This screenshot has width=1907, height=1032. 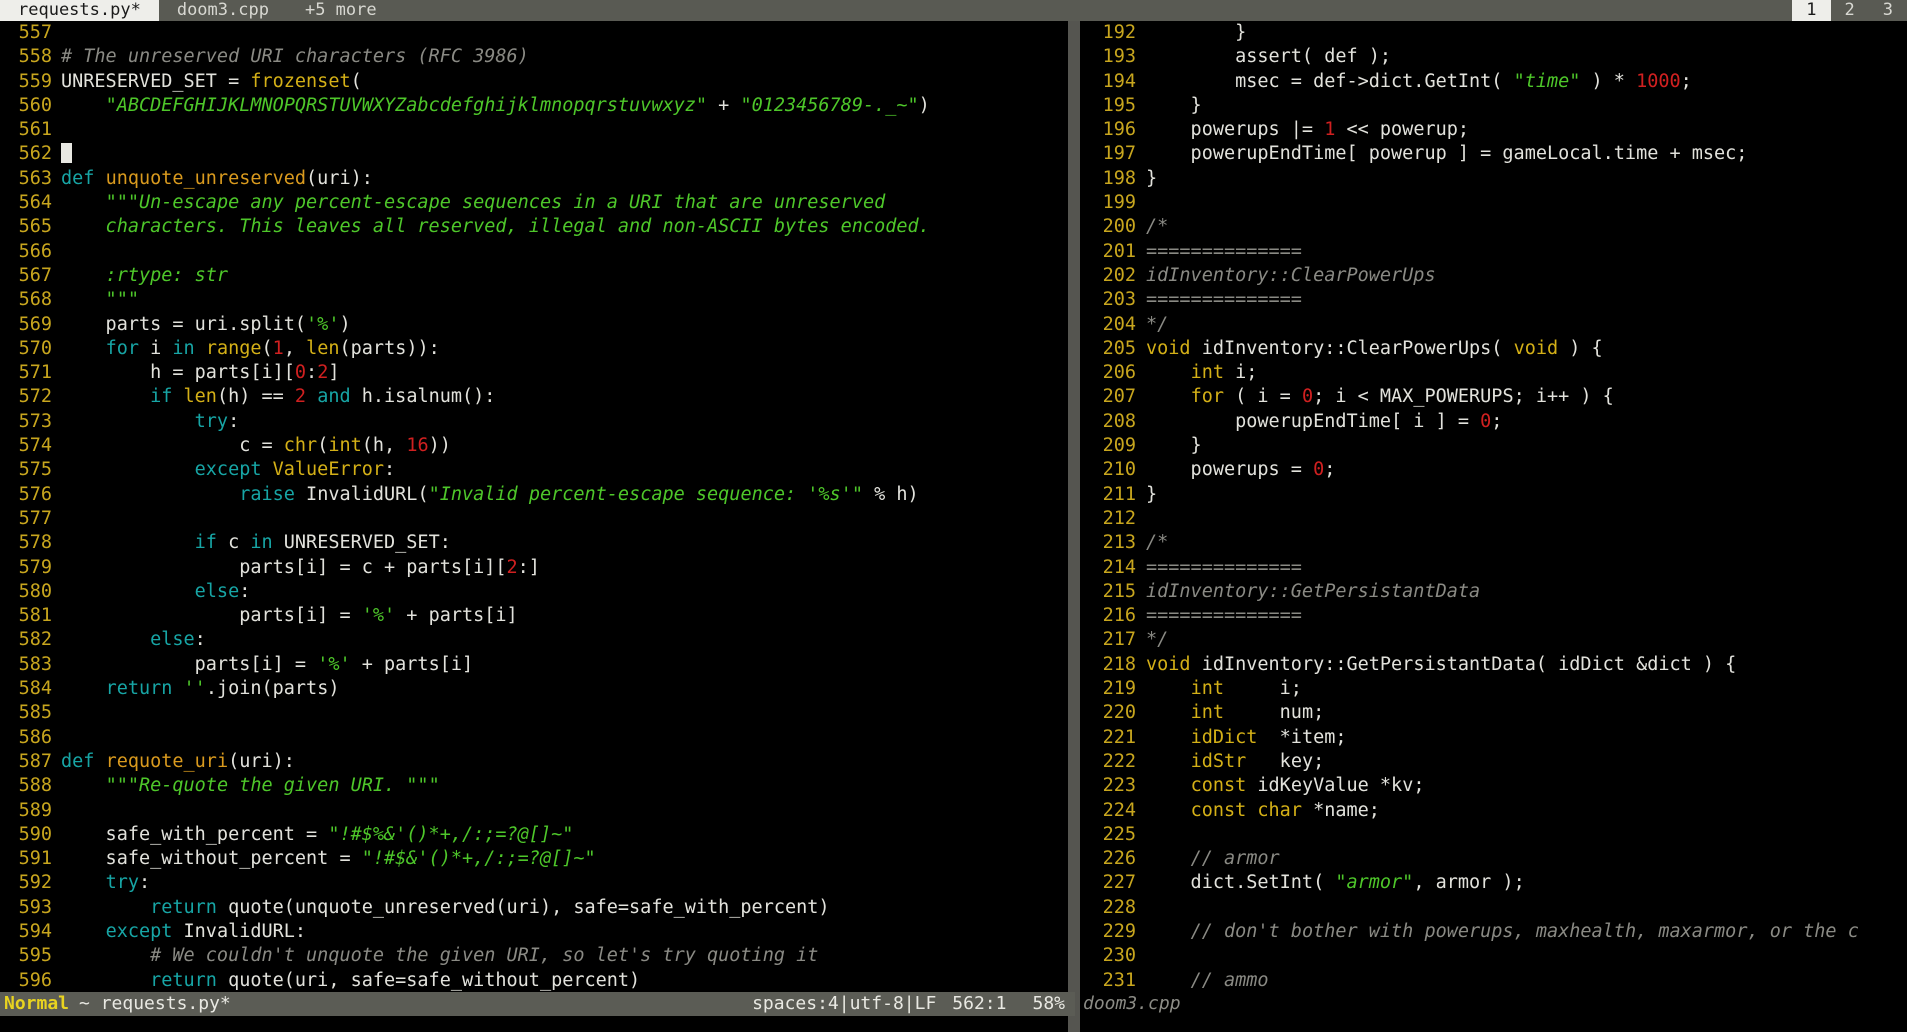 I want to click on code-line: 581 parts[i] = '%' + parts[i], so click(x=534, y=616).